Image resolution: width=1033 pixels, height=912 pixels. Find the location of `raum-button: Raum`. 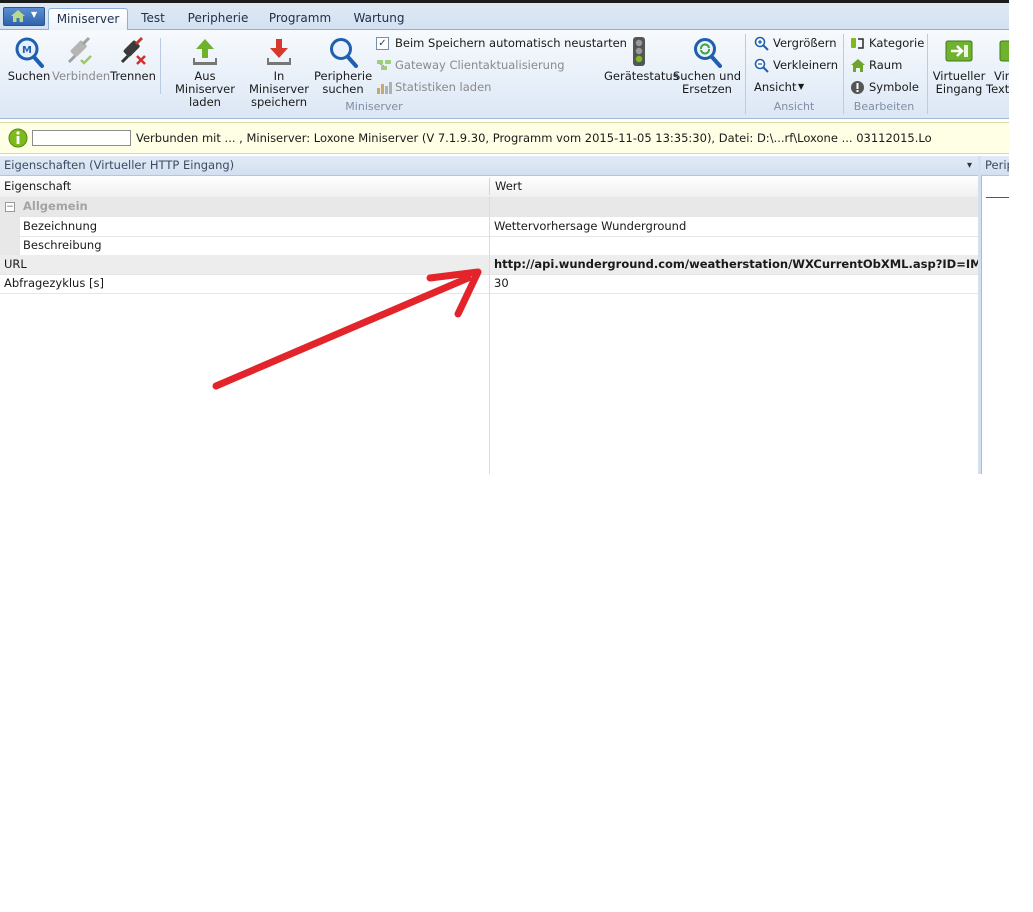

raum-button: Raum is located at coordinates (886, 65).